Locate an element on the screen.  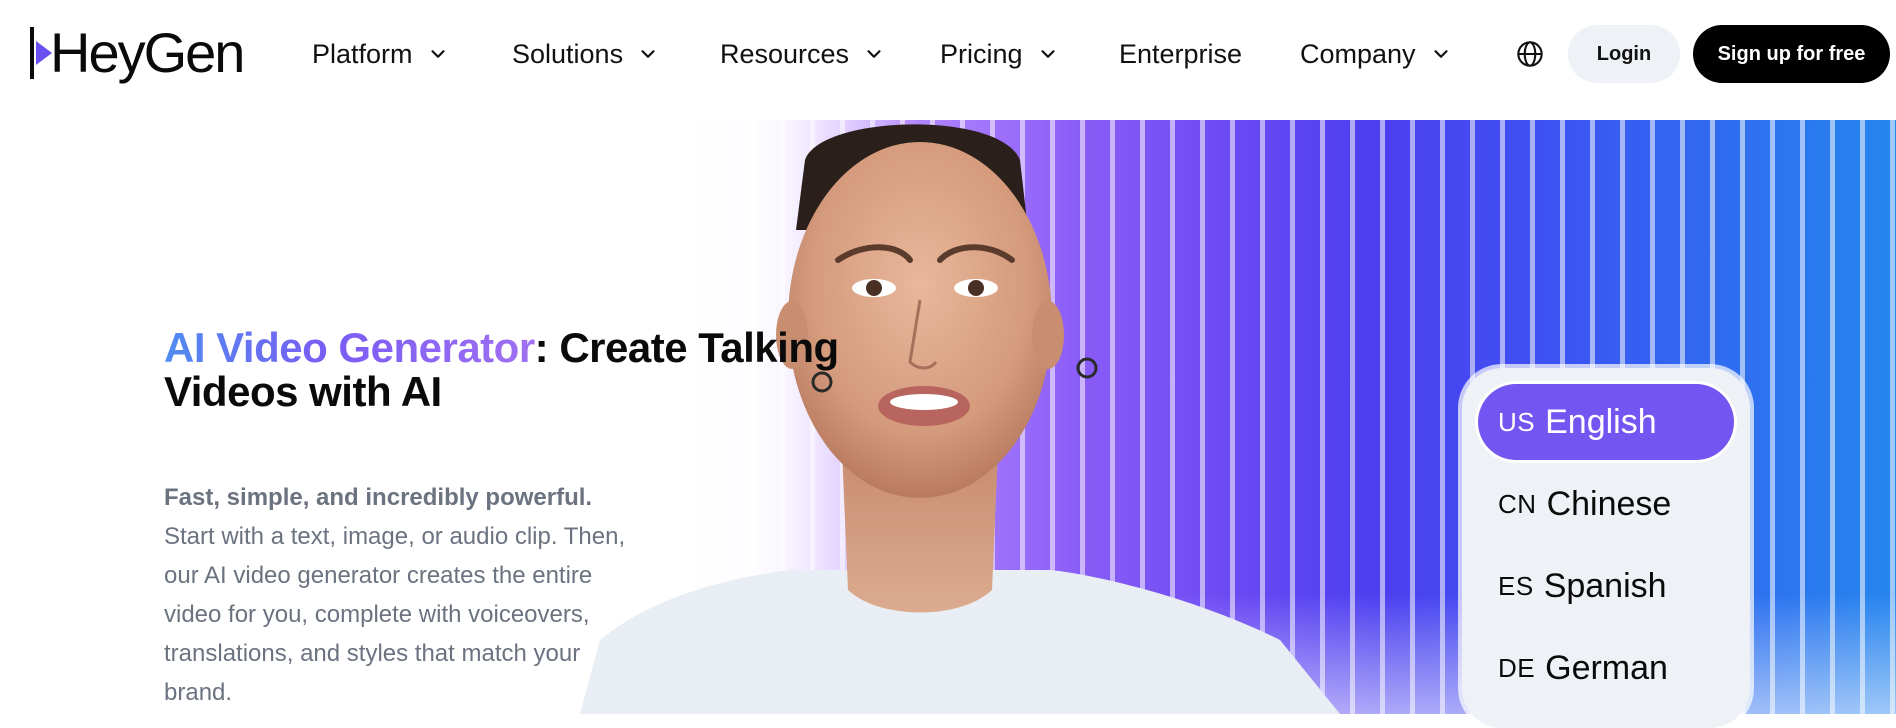
nav-item-resources: Resources is located at coordinates (802, 54).